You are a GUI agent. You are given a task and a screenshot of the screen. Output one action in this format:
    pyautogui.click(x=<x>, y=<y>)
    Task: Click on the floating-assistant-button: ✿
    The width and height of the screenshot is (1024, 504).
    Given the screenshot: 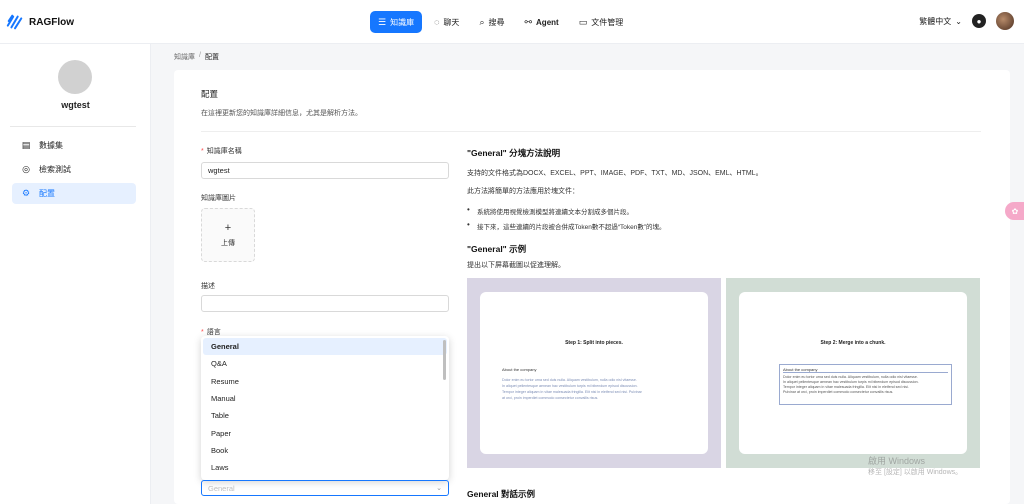 What is the action you would take?
    pyautogui.click(x=1014, y=211)
    